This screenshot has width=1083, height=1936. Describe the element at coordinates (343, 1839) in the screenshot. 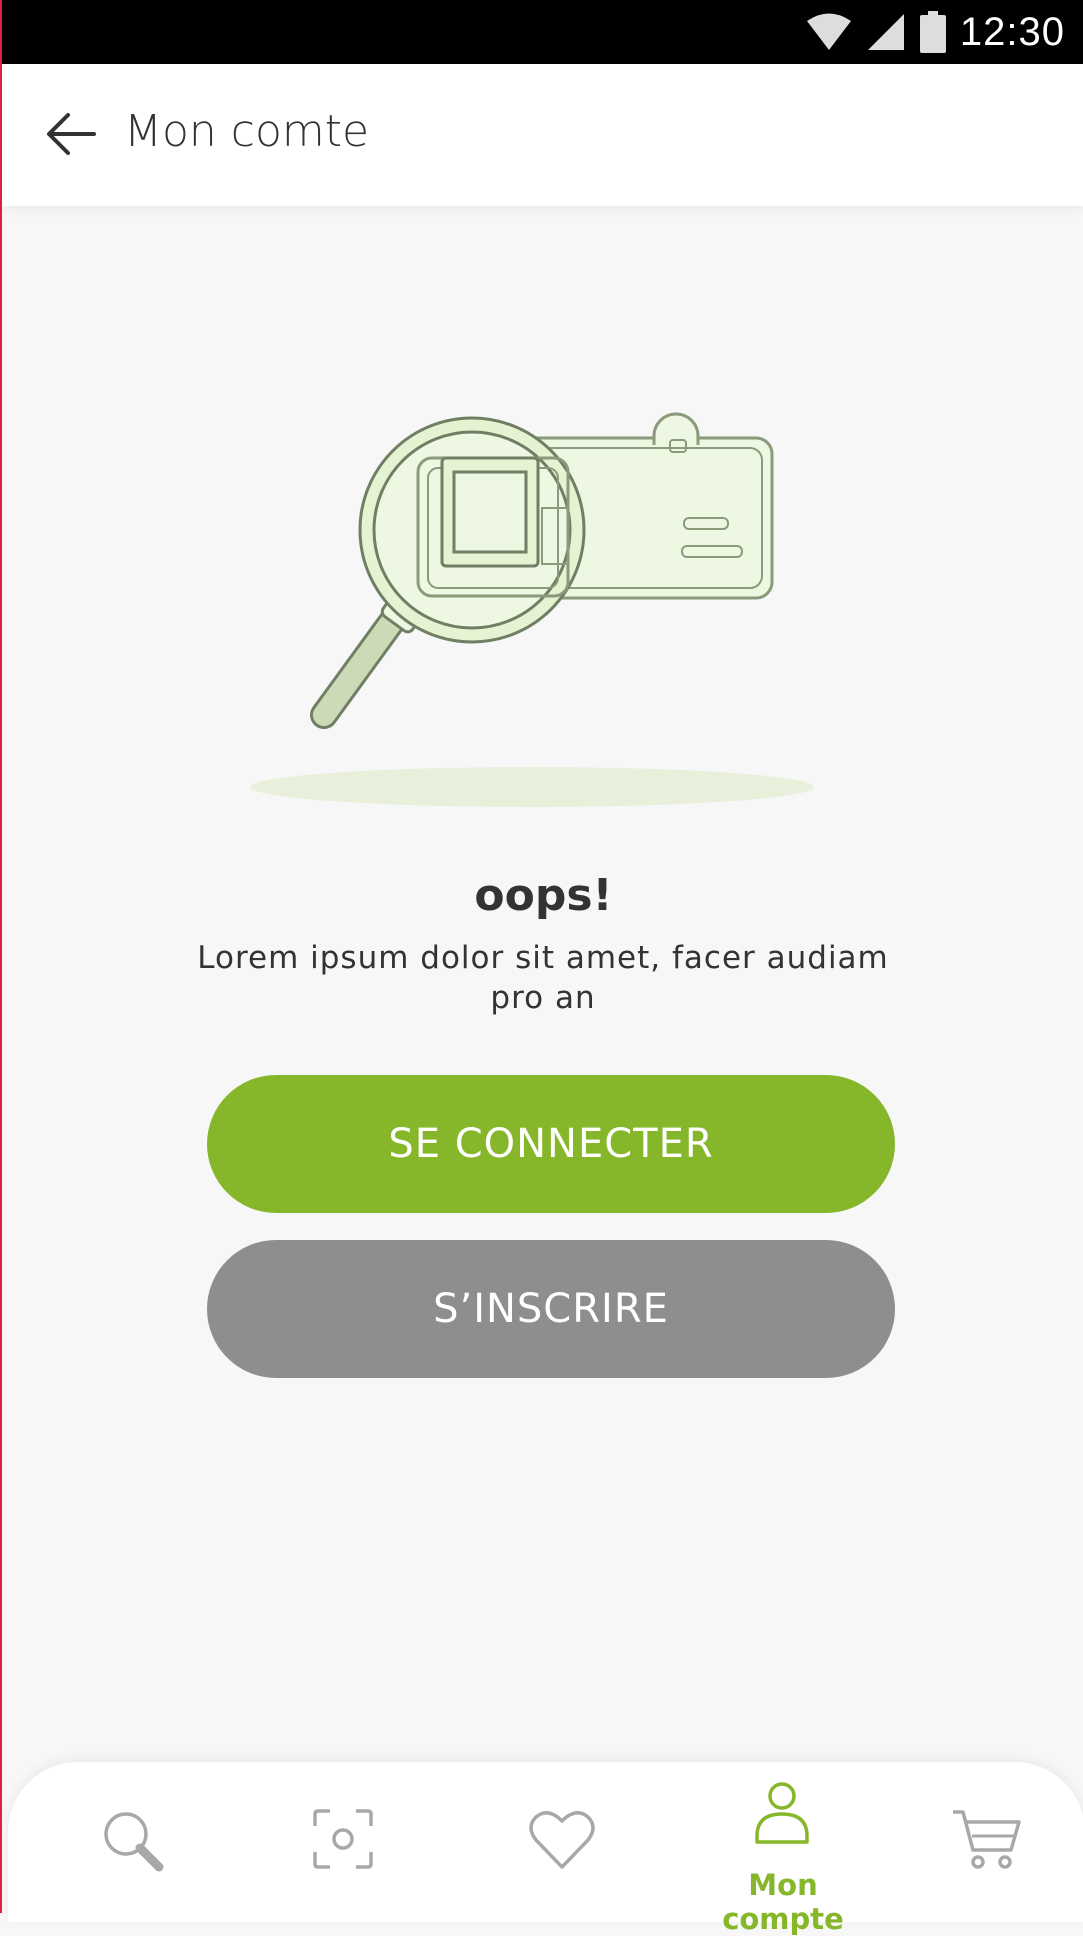

I see `scan-icon` at that location.